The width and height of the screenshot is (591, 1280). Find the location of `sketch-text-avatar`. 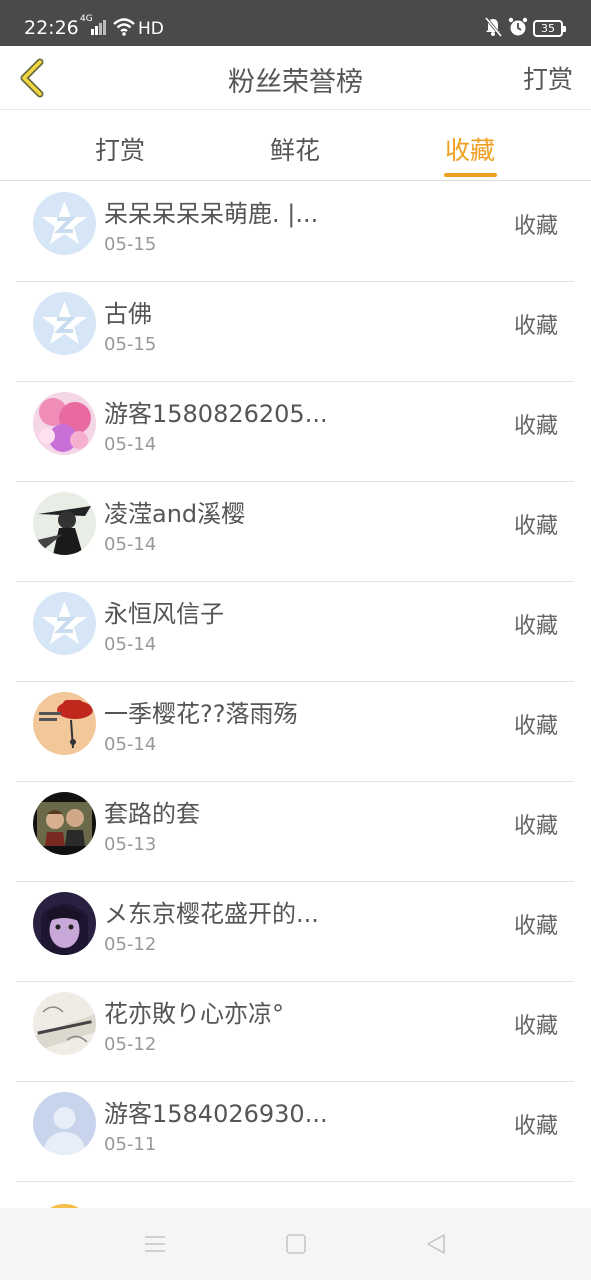

sketch-text-avatar is located at coordinates (64, 1023).